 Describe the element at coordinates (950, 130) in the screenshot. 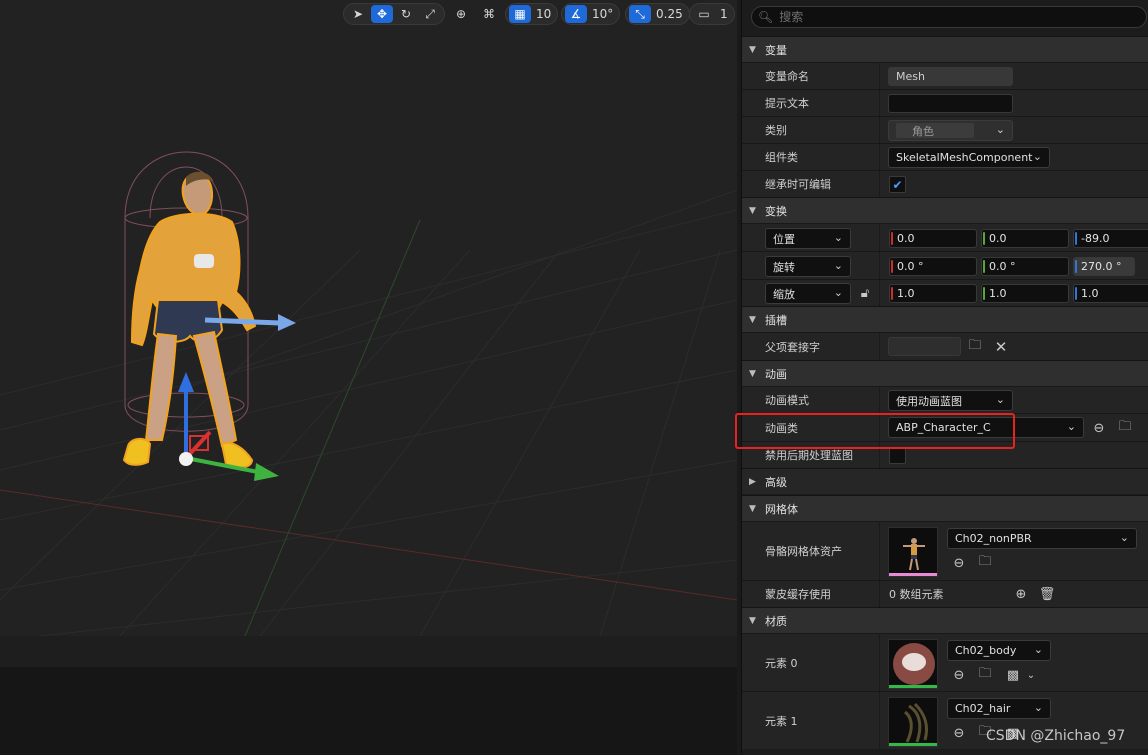

I see `category-combo: 角色 ⌄` at that location.